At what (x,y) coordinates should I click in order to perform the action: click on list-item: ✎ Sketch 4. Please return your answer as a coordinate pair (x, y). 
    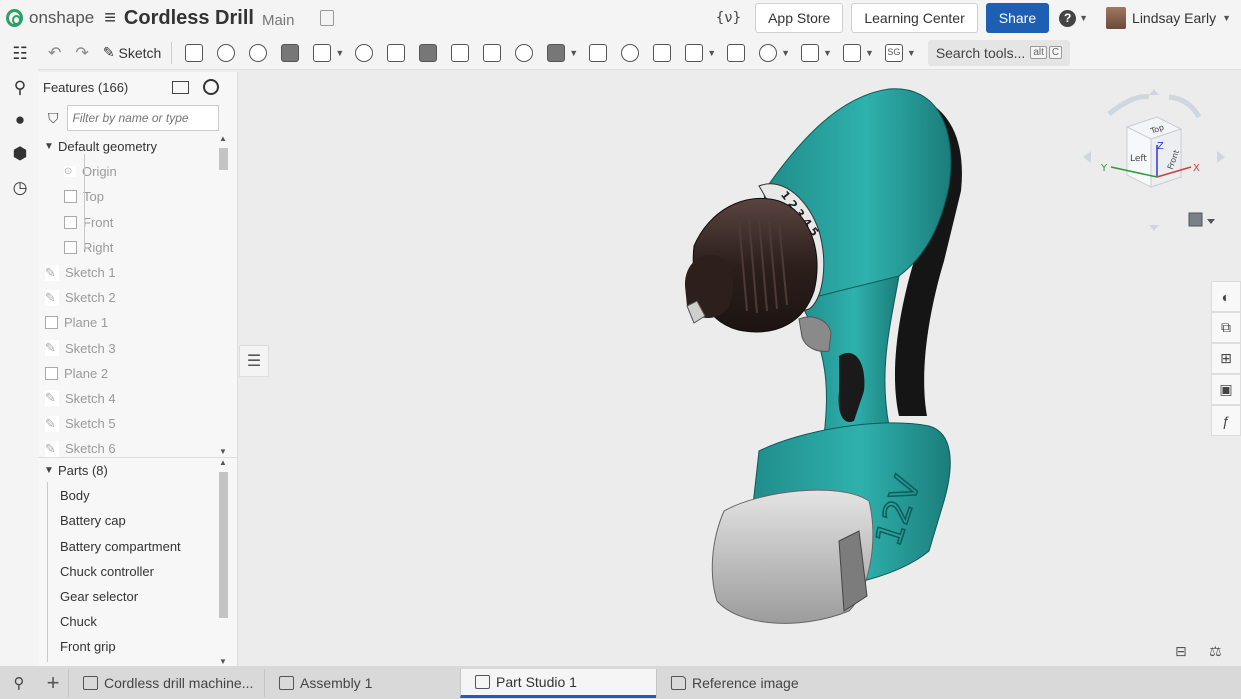
    Looking at the image, I should click on (138, 398).